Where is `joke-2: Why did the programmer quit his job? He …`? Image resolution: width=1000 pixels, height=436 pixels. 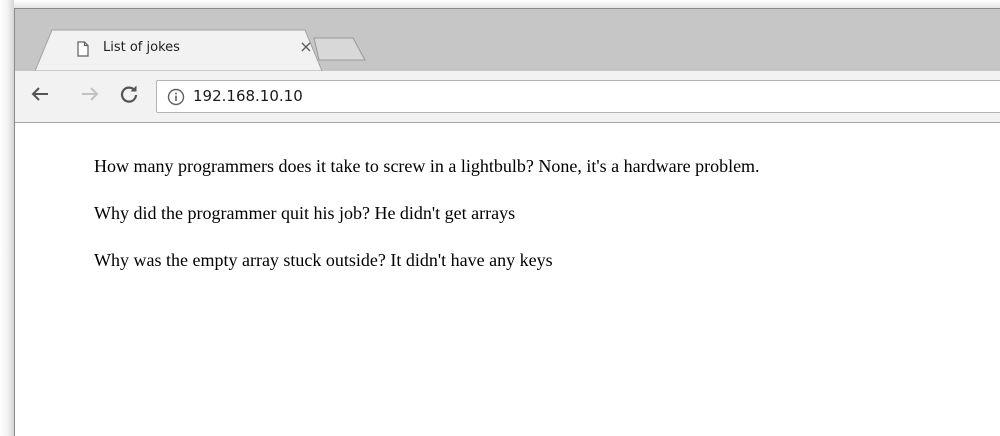
joke-2: Why did the programmer quit his job? He … is located at coordinates (305, 213).